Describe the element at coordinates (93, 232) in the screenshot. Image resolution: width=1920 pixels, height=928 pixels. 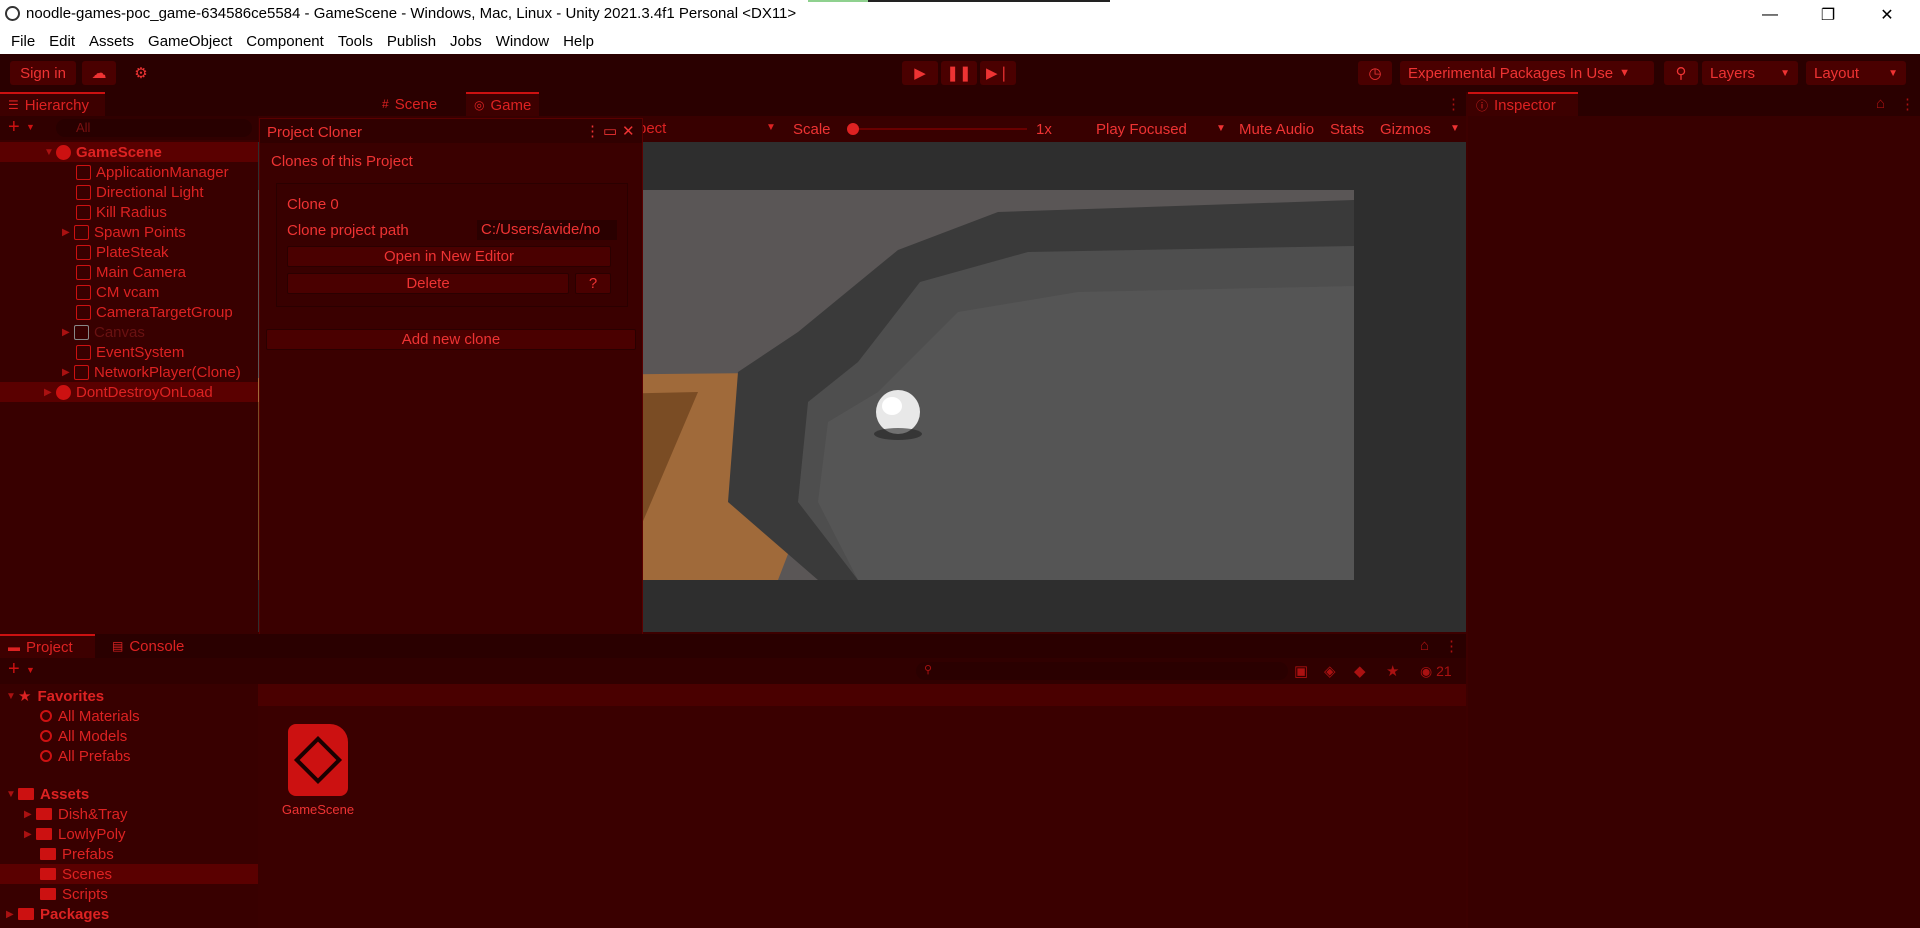
I see `hierarchy-item: ▶ Spawn Points` at that location.